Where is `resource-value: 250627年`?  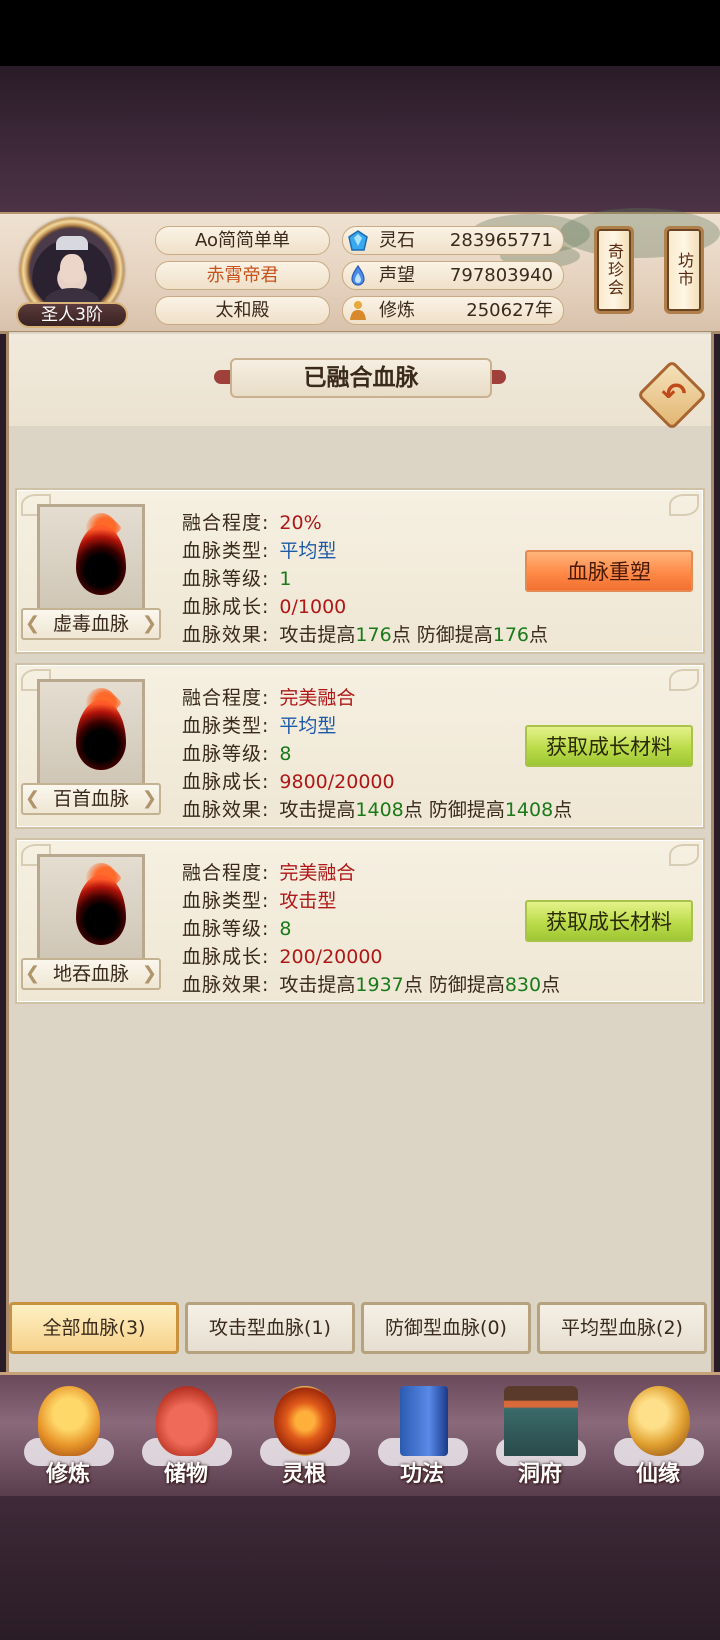 resource-value: 250627年 is located at coordinates (509, 310).